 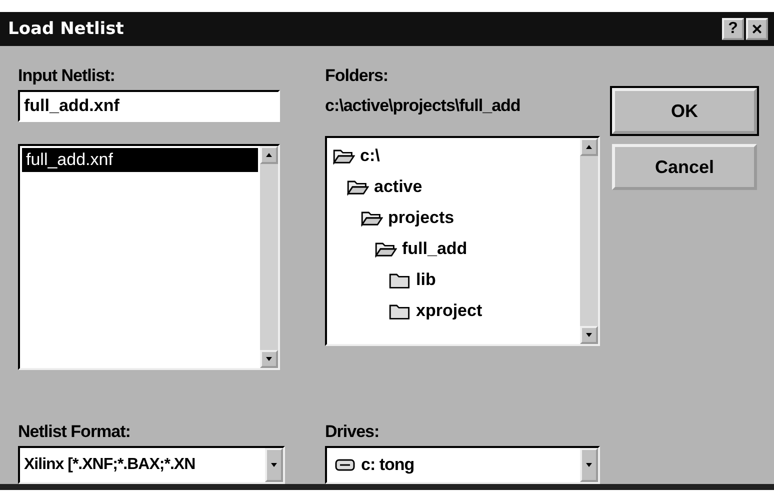 I want to click on folder-name: full_add, so click(x=435, y=248).